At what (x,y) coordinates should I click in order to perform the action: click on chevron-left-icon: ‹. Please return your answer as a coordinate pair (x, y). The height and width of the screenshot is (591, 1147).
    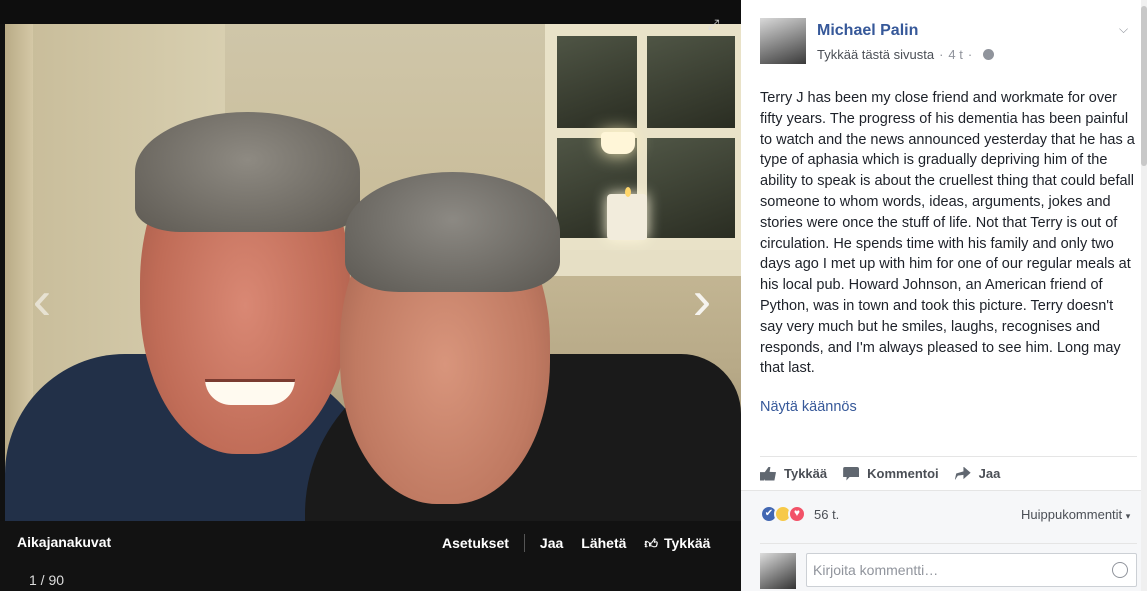
    Looking at the image, I should click on (42, 300).